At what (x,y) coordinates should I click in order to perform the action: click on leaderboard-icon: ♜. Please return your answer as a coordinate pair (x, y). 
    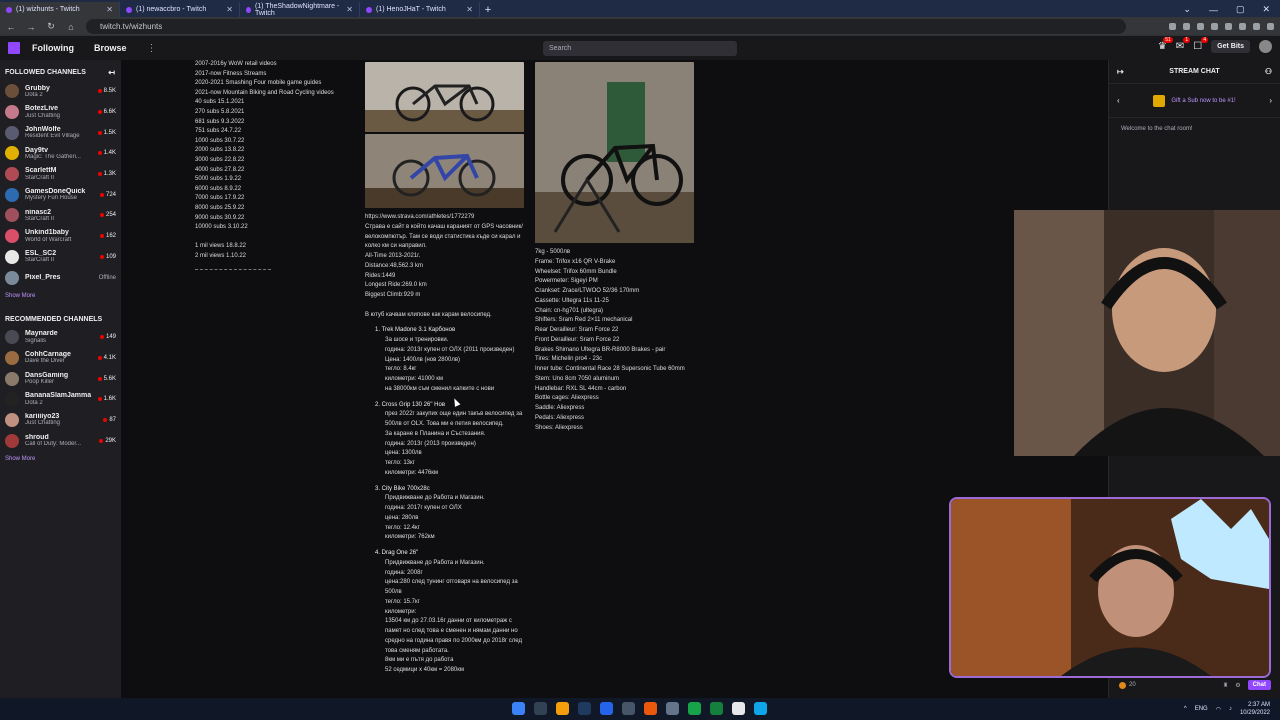
    Looking at the image, I should click on (1225, 685).